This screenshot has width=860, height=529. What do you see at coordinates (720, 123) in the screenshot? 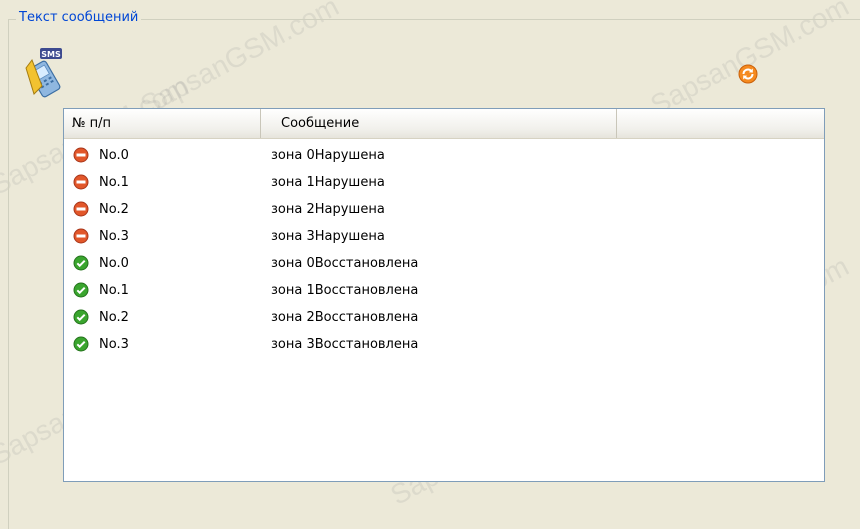
I see `column-header-empty` at bounding box center [720, 123].